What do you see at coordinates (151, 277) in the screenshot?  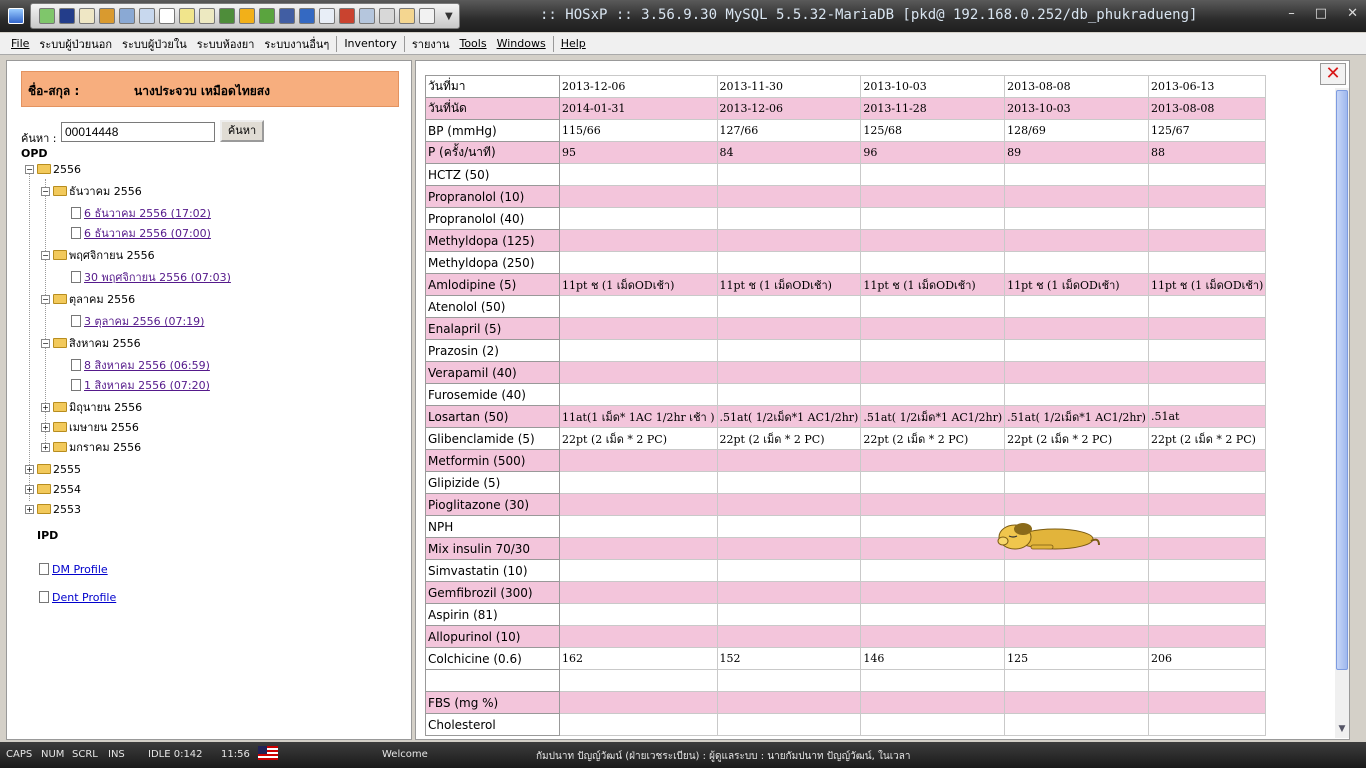 I see `tree-visit: 30 พฤศจิกายน 2556 (07:03)` at bounding box center [151, 277].